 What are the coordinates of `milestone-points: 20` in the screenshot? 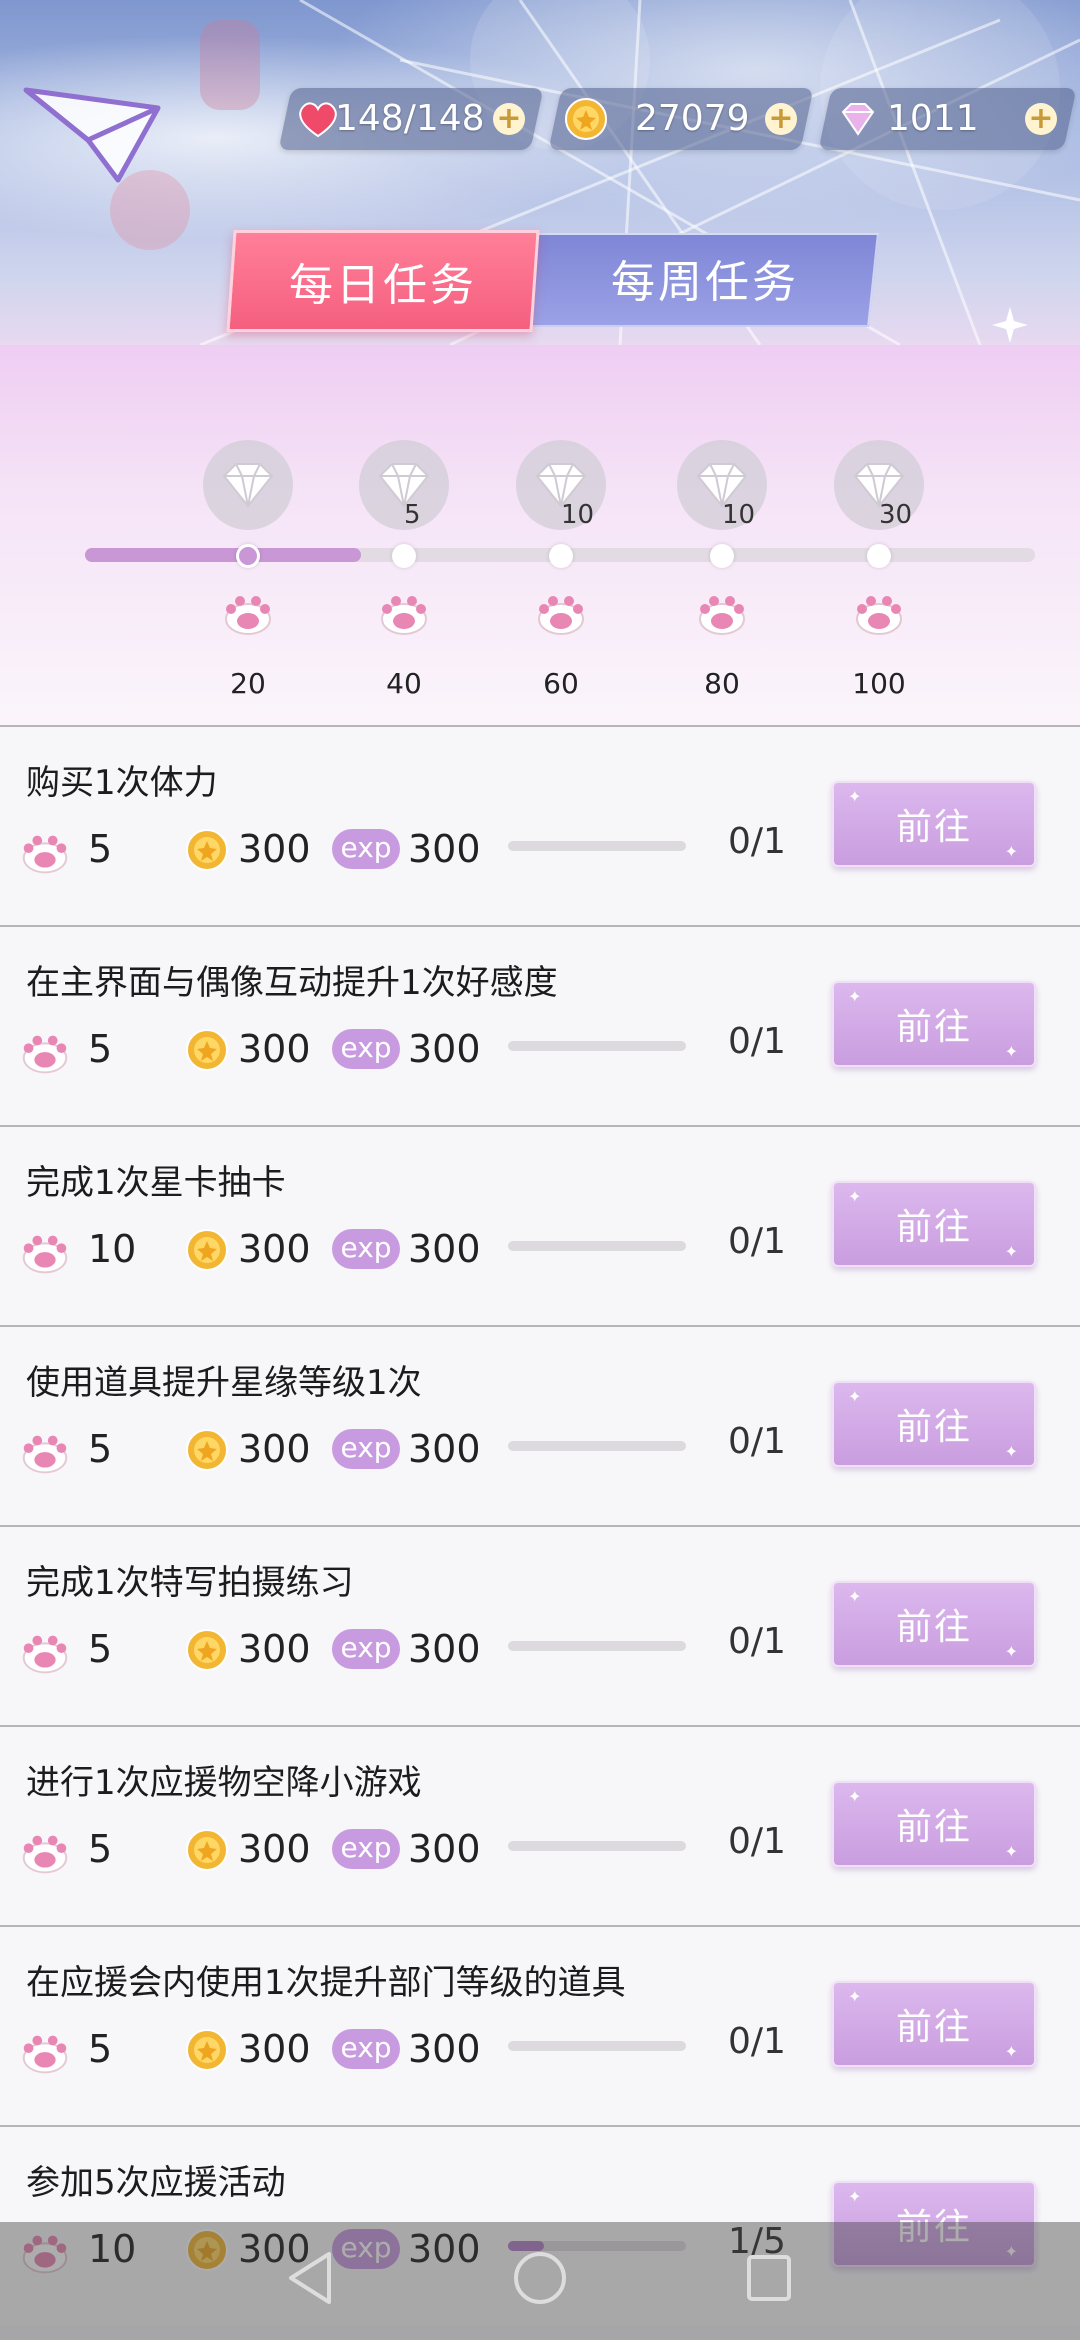 It's located at (248, 683).